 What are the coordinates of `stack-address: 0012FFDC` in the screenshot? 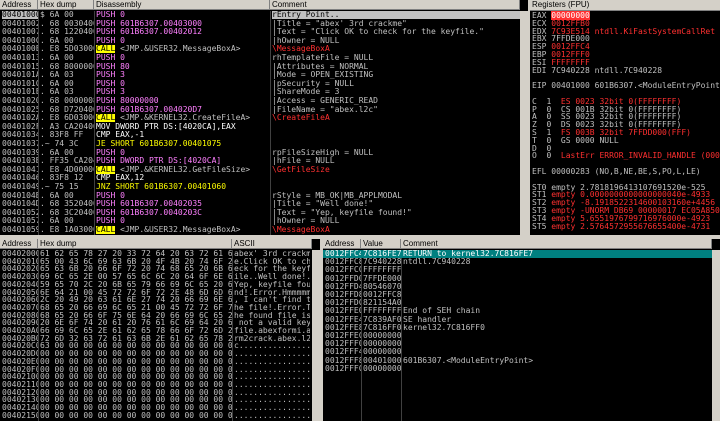 It's located at (343, 303).